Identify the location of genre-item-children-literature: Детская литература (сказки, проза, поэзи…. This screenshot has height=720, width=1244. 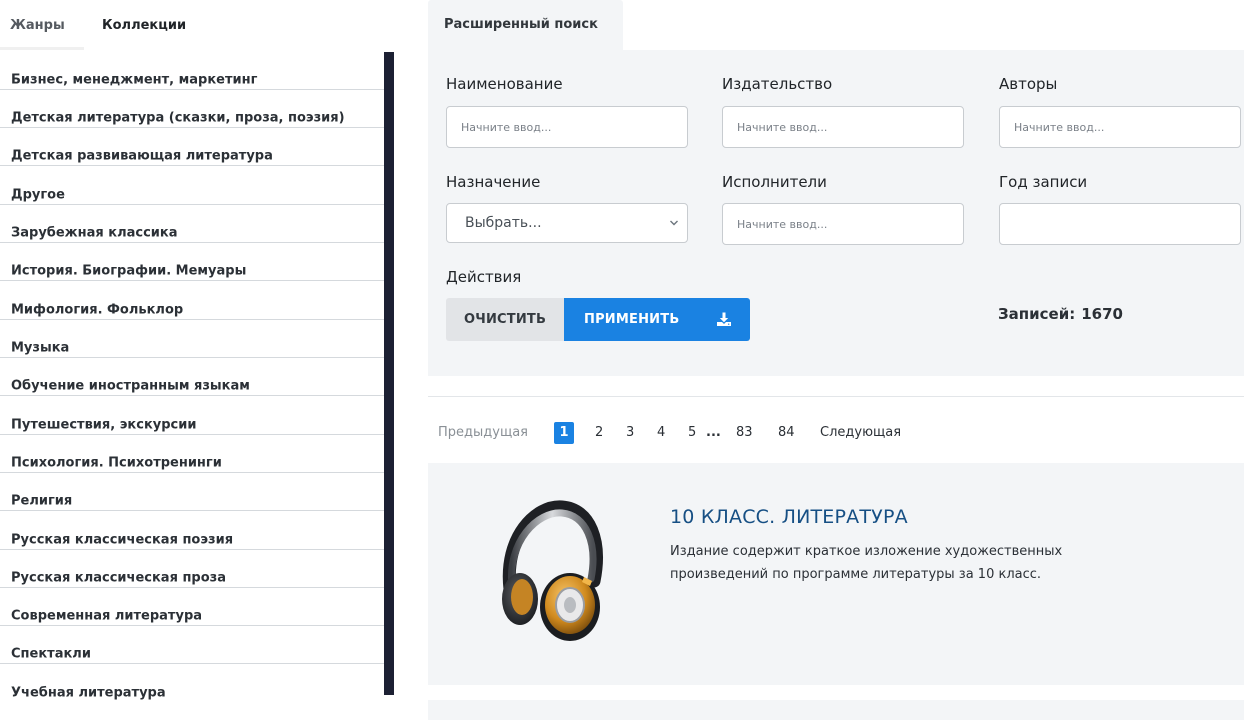
(192, 109).